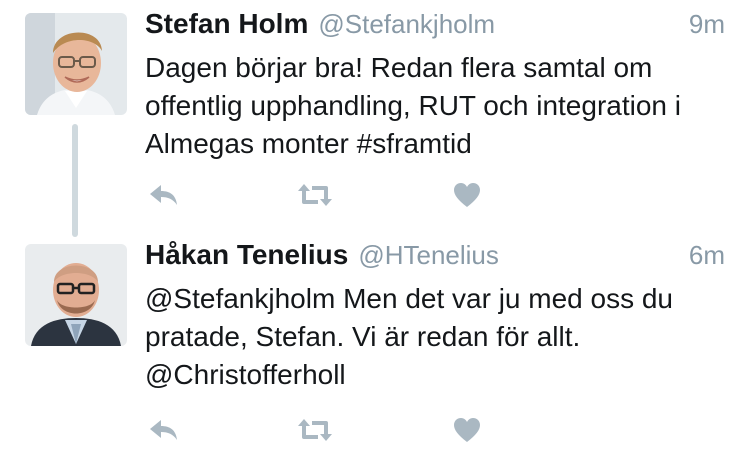 This screenshot has width=750, height=450. What do you see at coordinates (75, 180) in the screenshot?
I see `thread-connector-line` at bounding box center [75, 180].